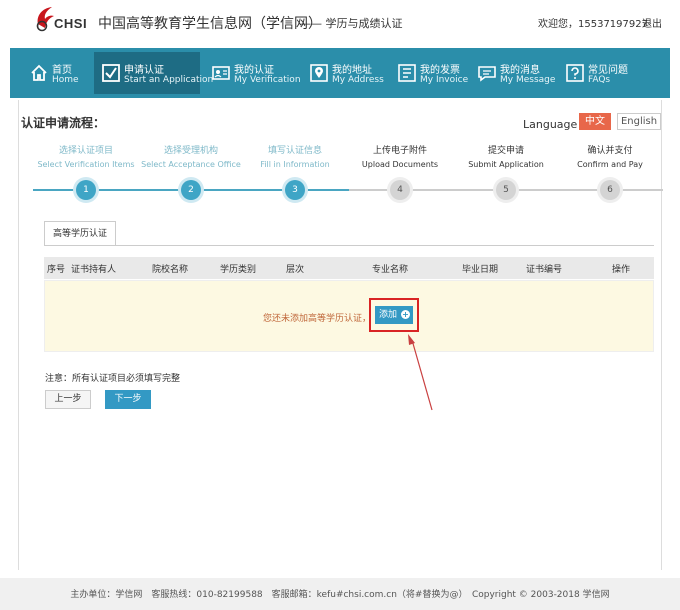  Describe the element at coordinates (238, 270) in the screenshot. I see `column-header: 学历类别` at that location.